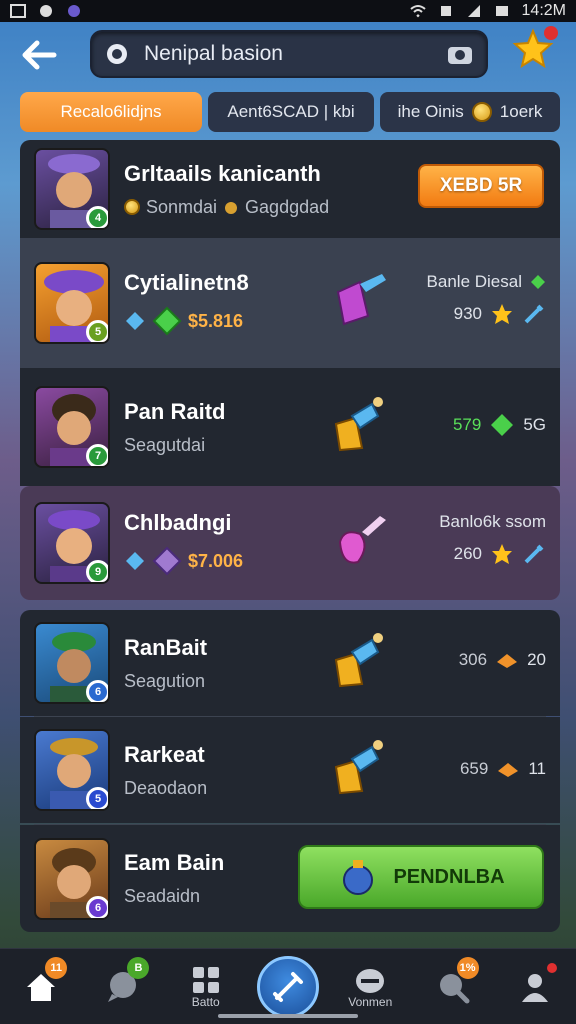 This screenshot has width=576, height=1024. What do you see at coordinates (370, 1001) in the screenshot?
I see `nav-profile-label: Vonmen` at bounding box center [370, 1001].